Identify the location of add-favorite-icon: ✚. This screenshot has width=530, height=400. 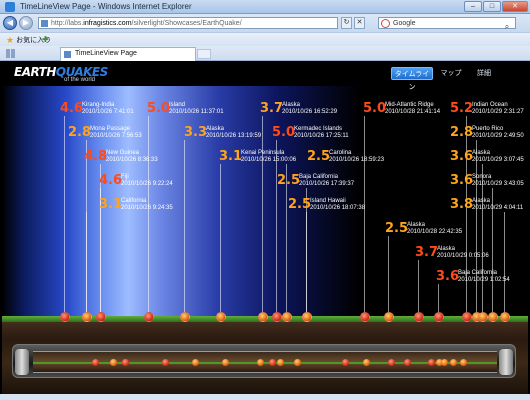
(48, 40).